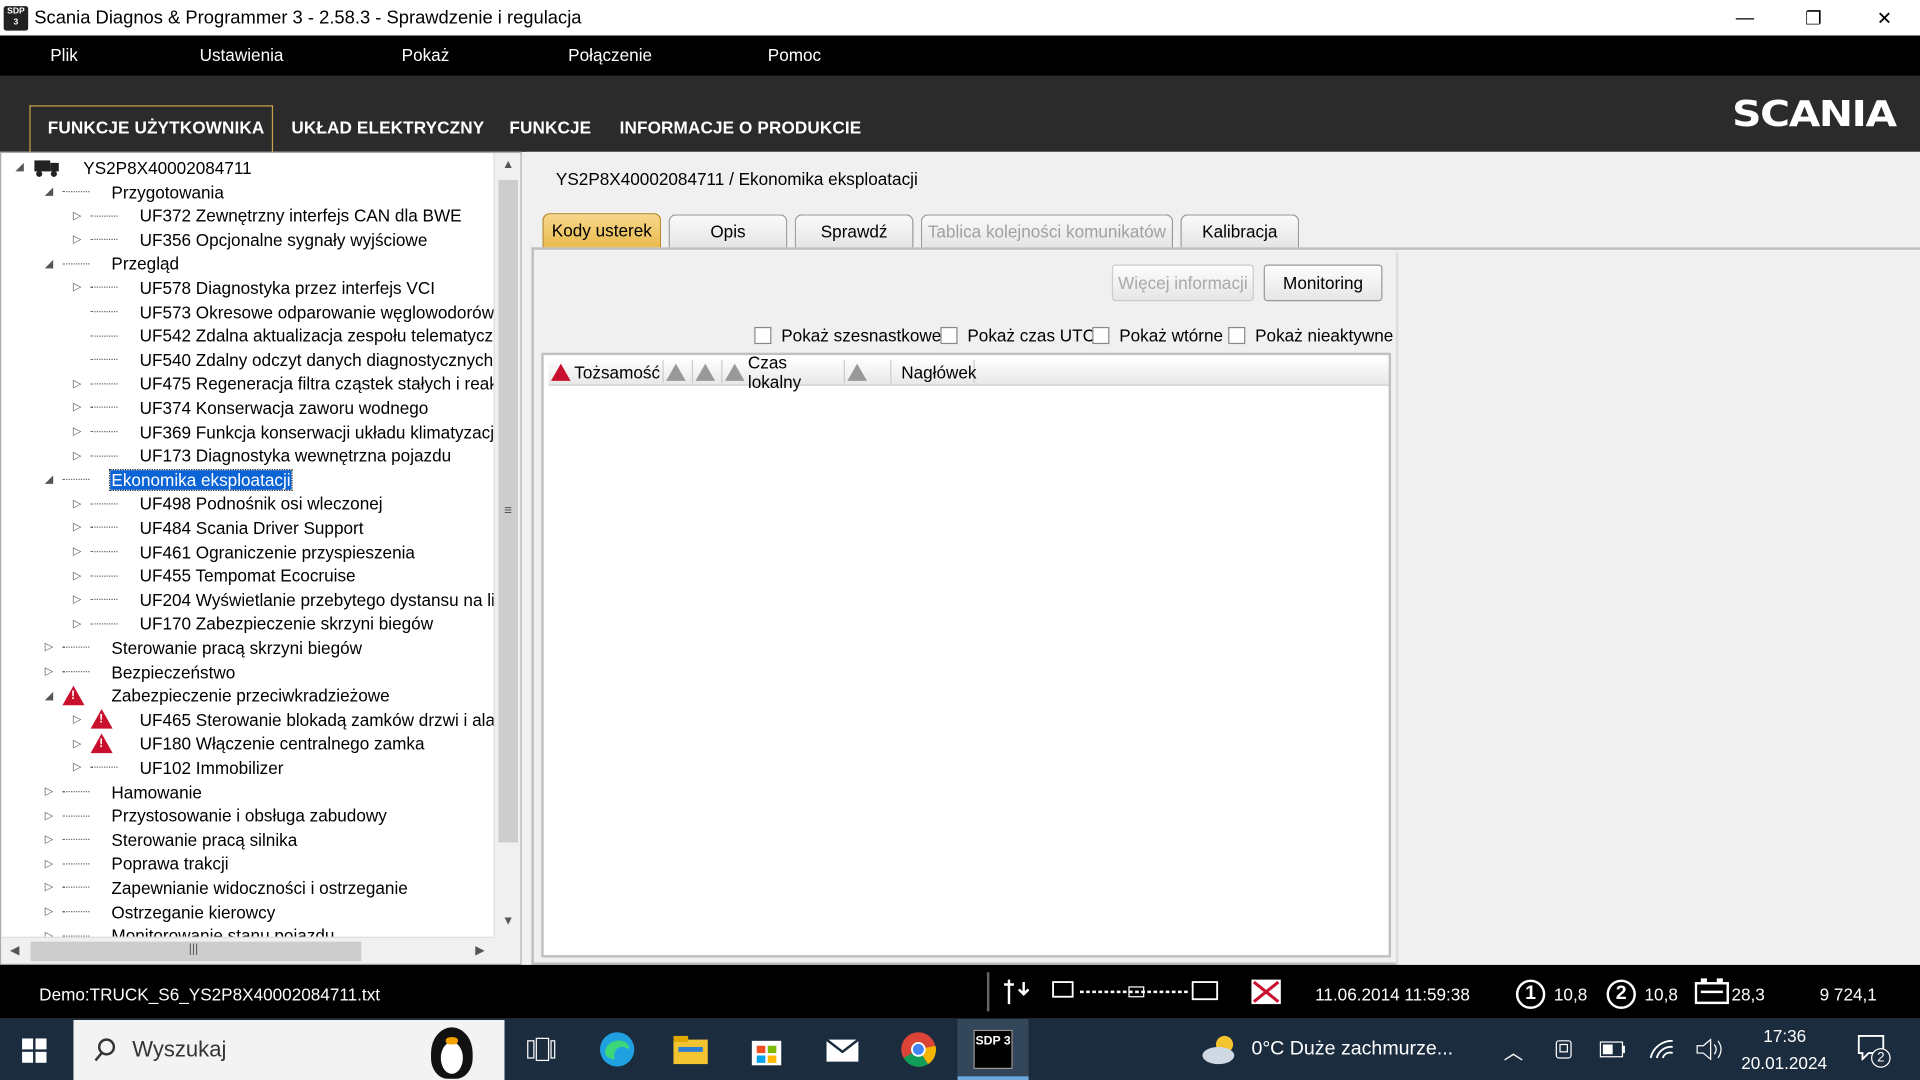 This screenshot has width=1920, height=1080. Describe the element at coordinates (246, 215) in the screenshot. I see `tree-item: ▷ UF372 Zewnętrzny interfejs CAN dla BWE` at that location.